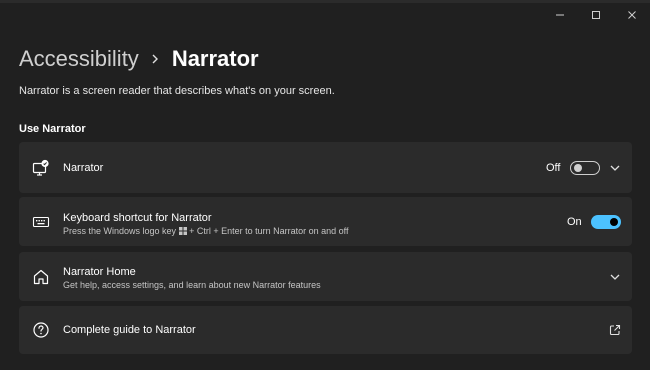 Image resolution: width=650 pixels, height=370 pixels. I want to click on breadcrumb-accessibility-link: Accessibility, so click(79, 59).